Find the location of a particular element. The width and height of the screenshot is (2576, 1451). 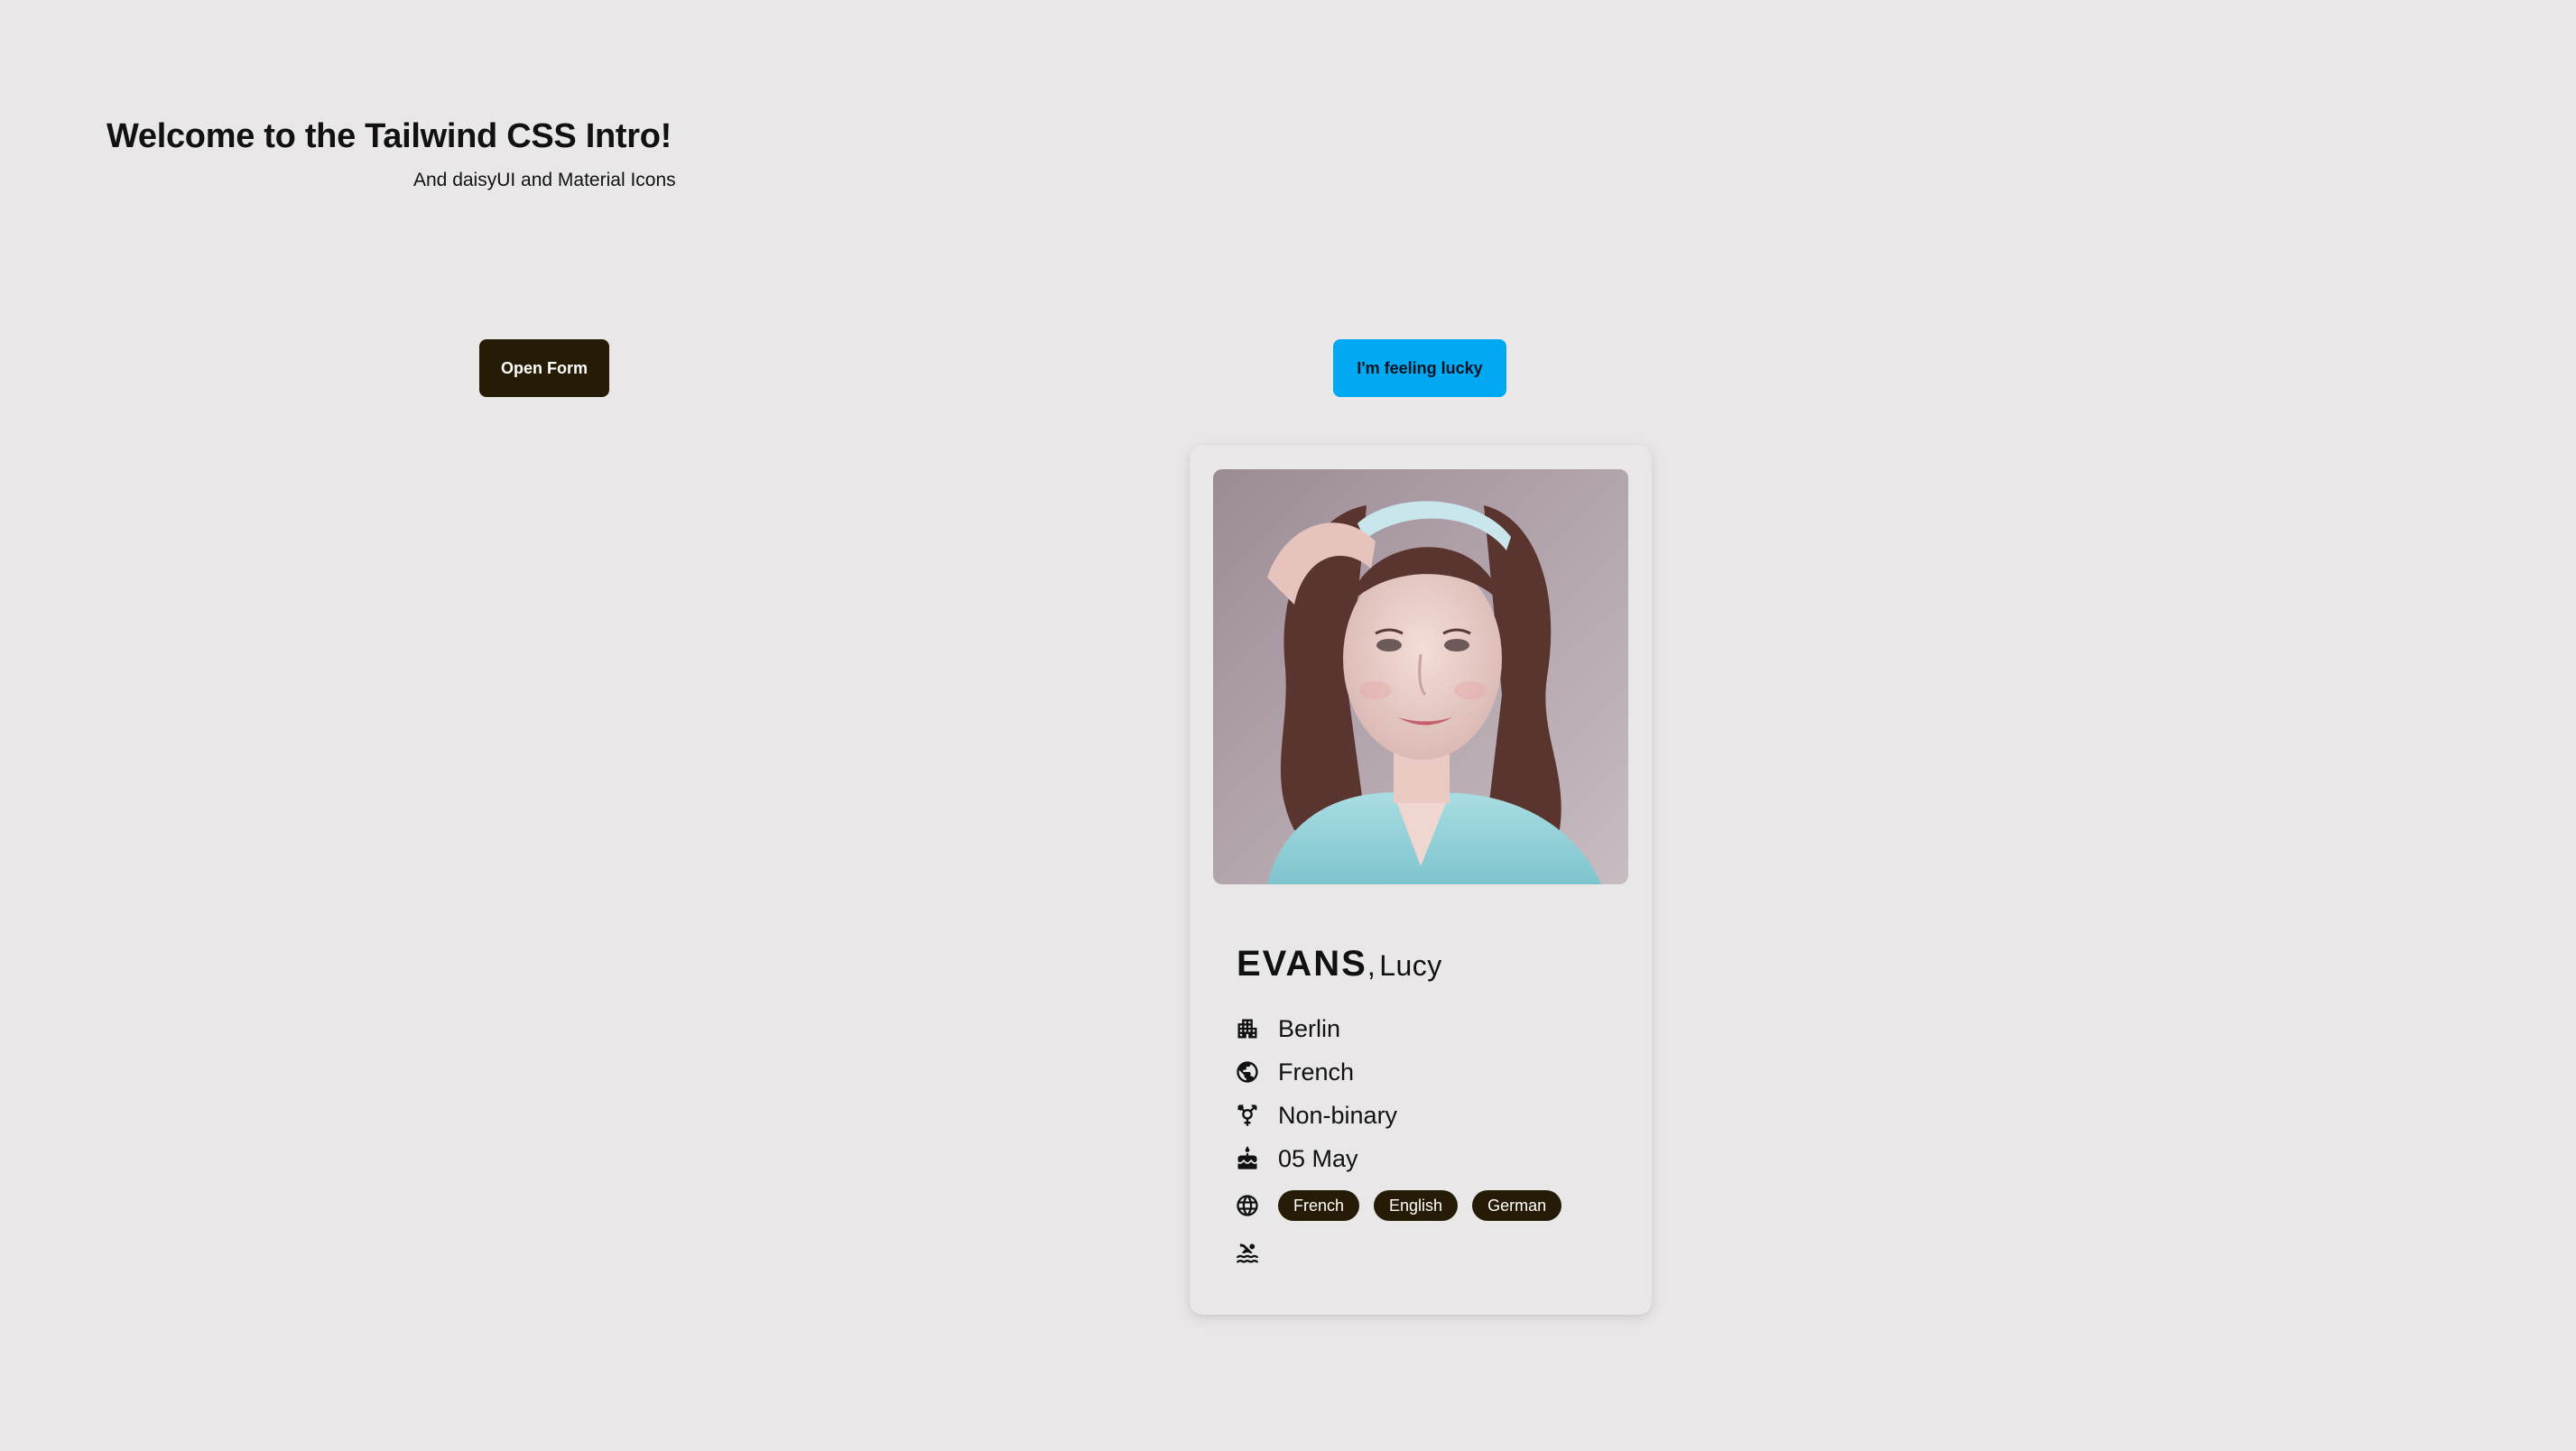

pool-icon is located at coordinates (1247, 1253).